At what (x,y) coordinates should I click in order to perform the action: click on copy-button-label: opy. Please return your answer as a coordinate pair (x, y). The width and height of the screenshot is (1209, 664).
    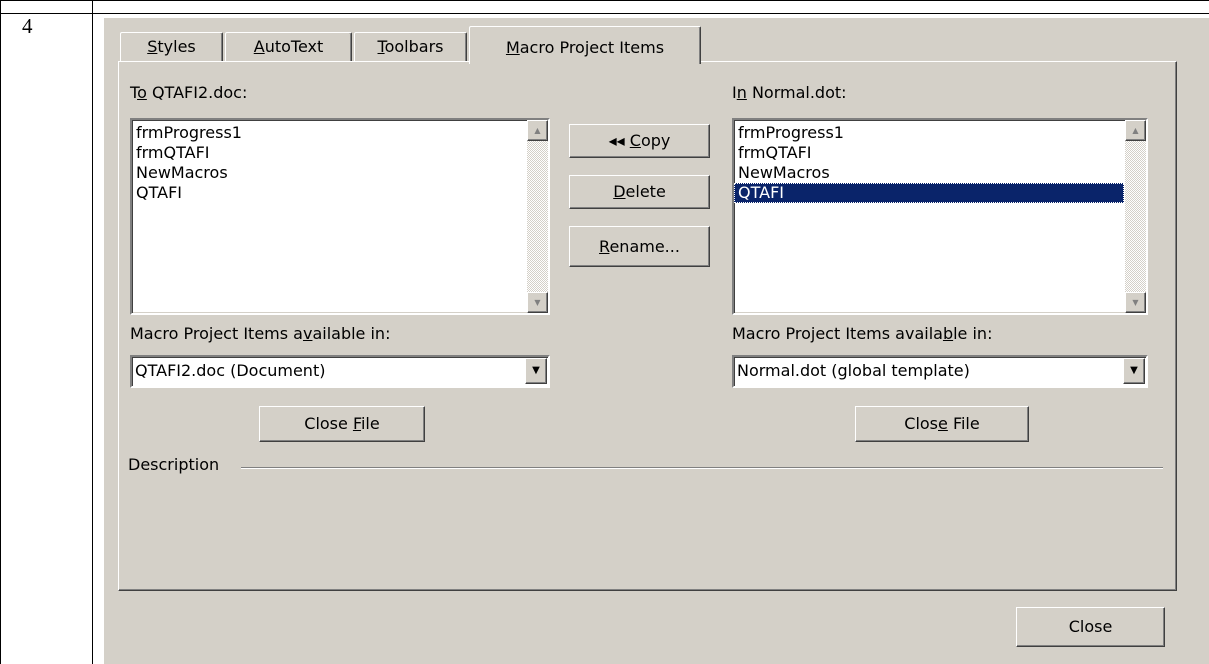
    Looking at the image, I should click on (655, 140).